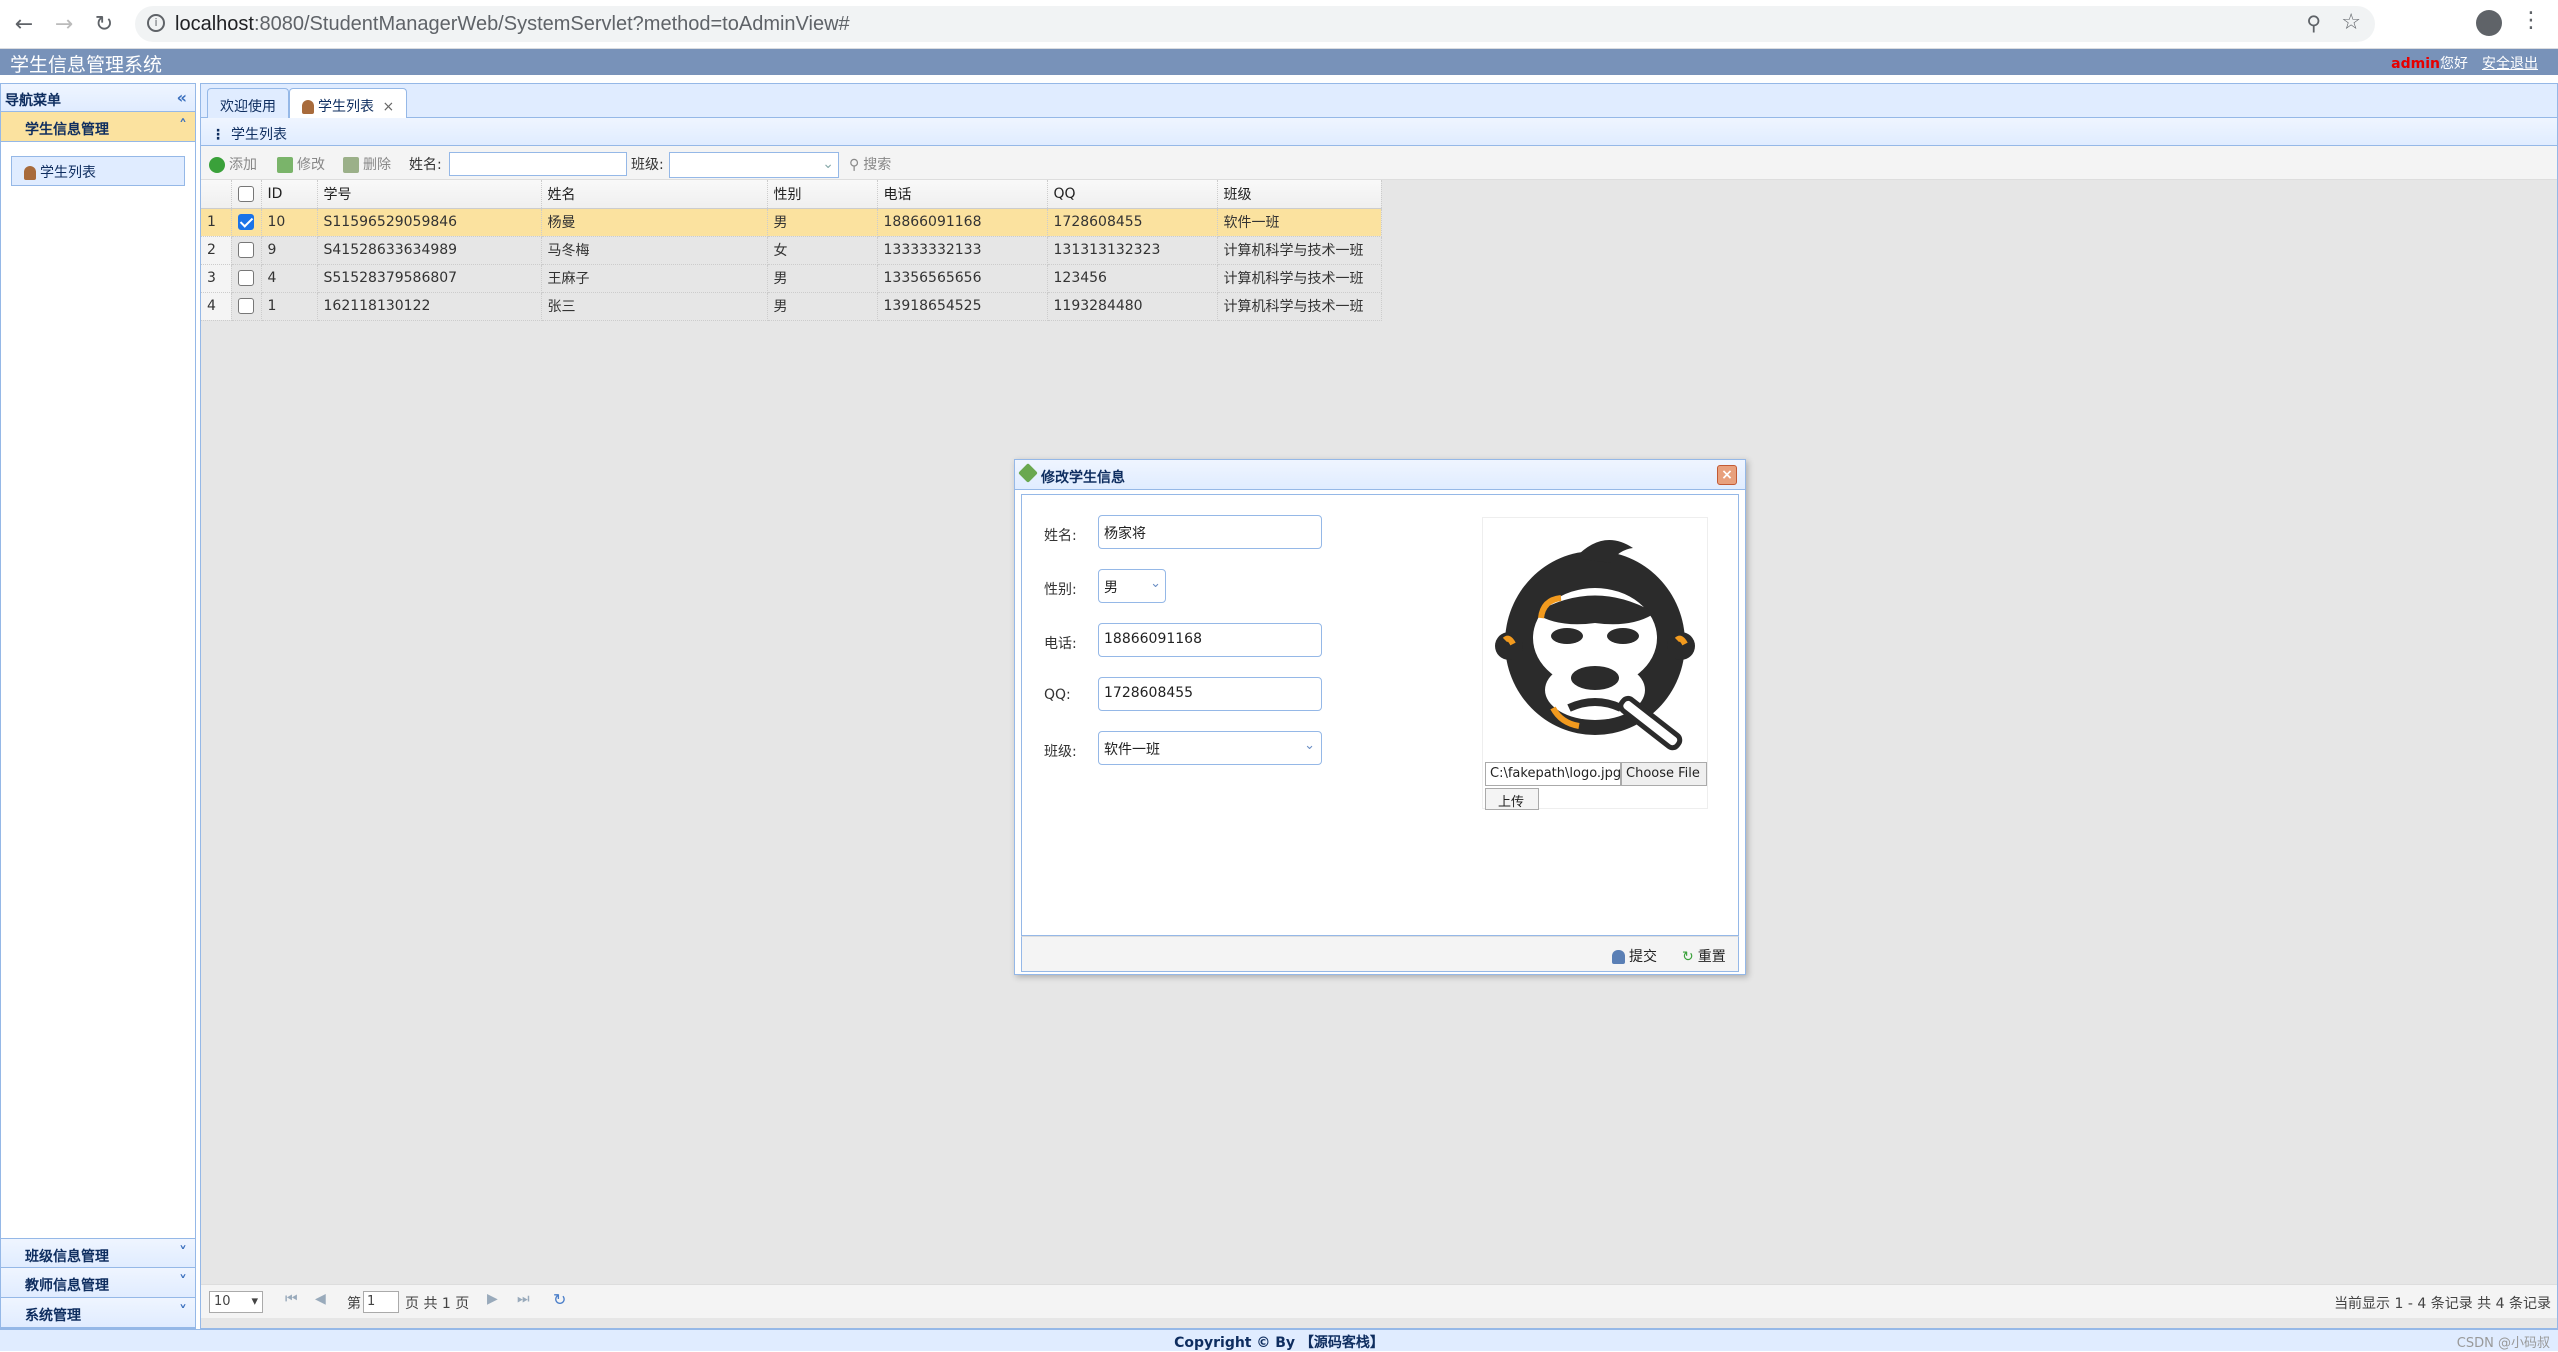 The width and height of the screenshot is (2558, 1352). I want to click on table-cell: S11596529059846, so click(429, 222).